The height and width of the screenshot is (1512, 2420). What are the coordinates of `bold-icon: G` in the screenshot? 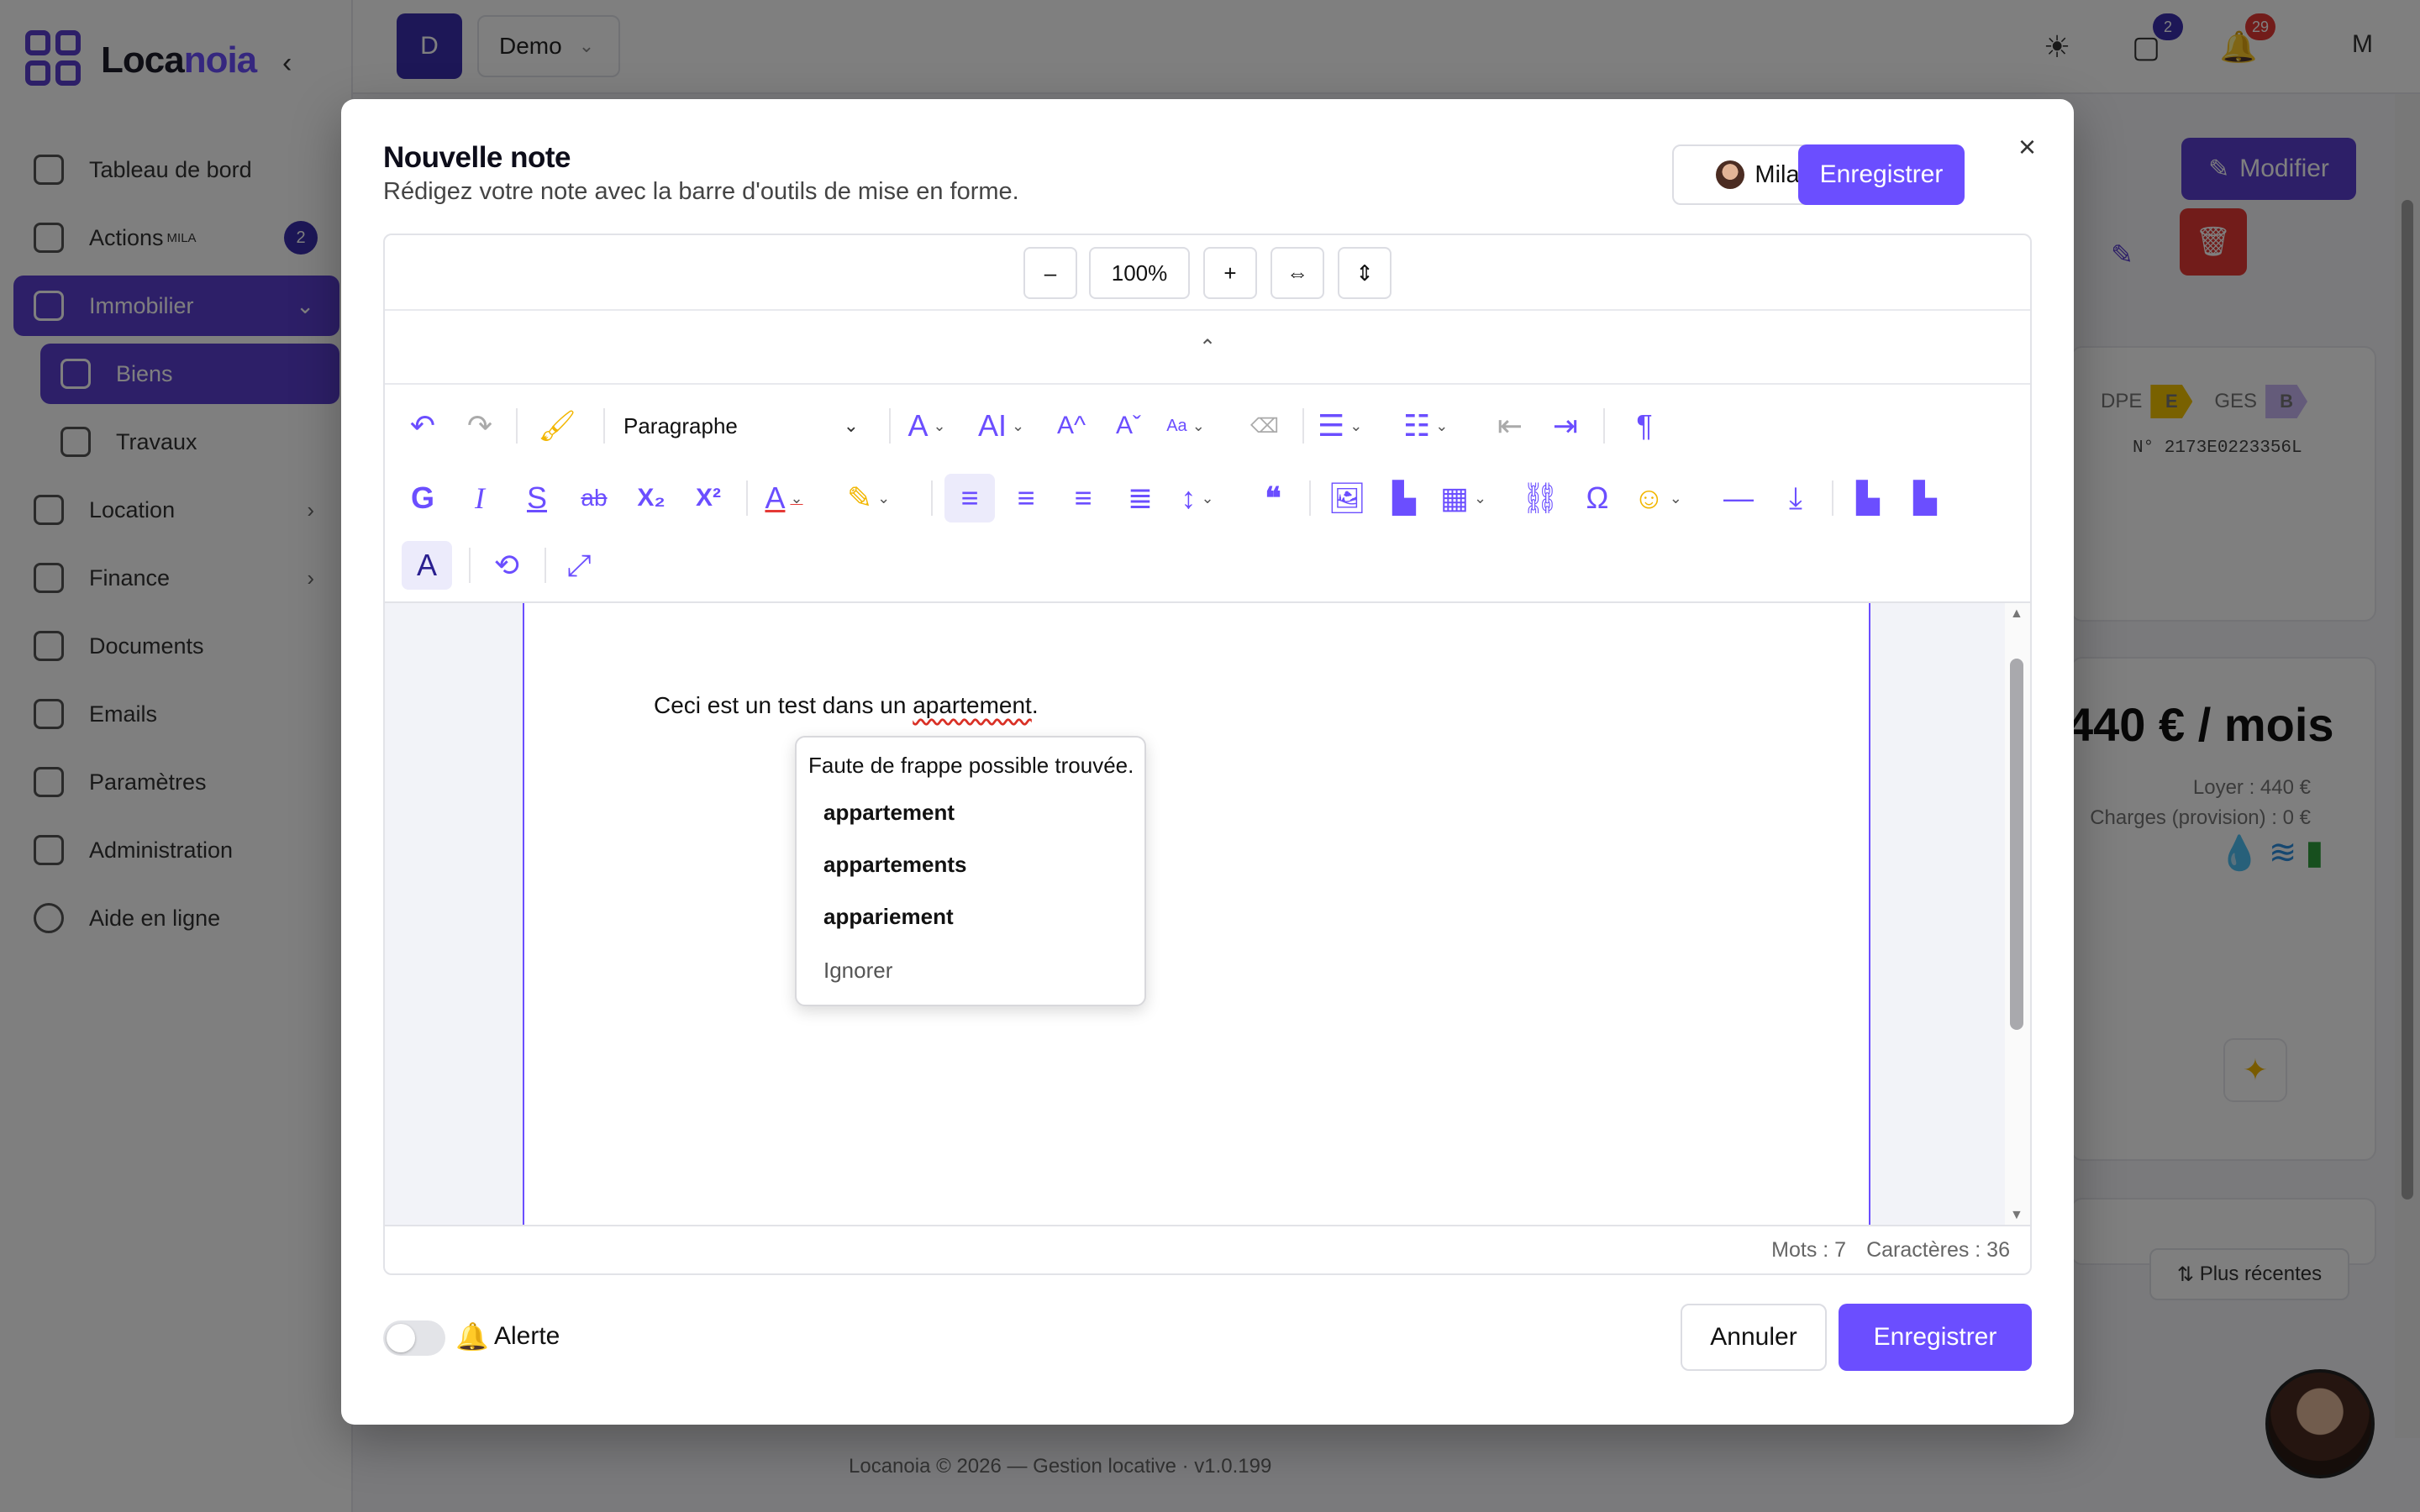 It's located at (423, 498).